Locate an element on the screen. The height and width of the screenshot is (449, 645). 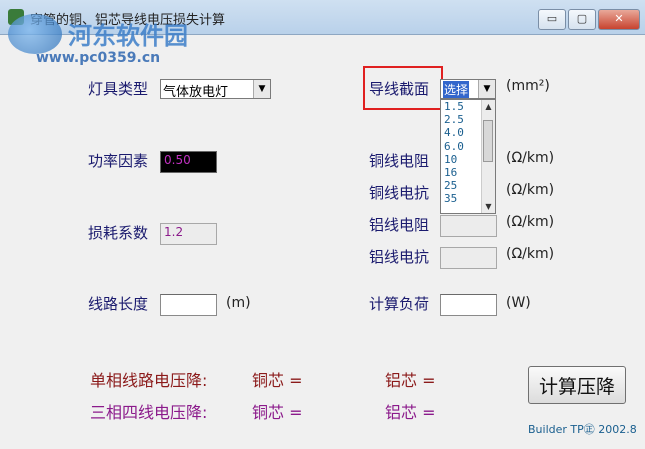
aluminum-resistance-unit: (Ω/km) is located at coordinates (530, 222).